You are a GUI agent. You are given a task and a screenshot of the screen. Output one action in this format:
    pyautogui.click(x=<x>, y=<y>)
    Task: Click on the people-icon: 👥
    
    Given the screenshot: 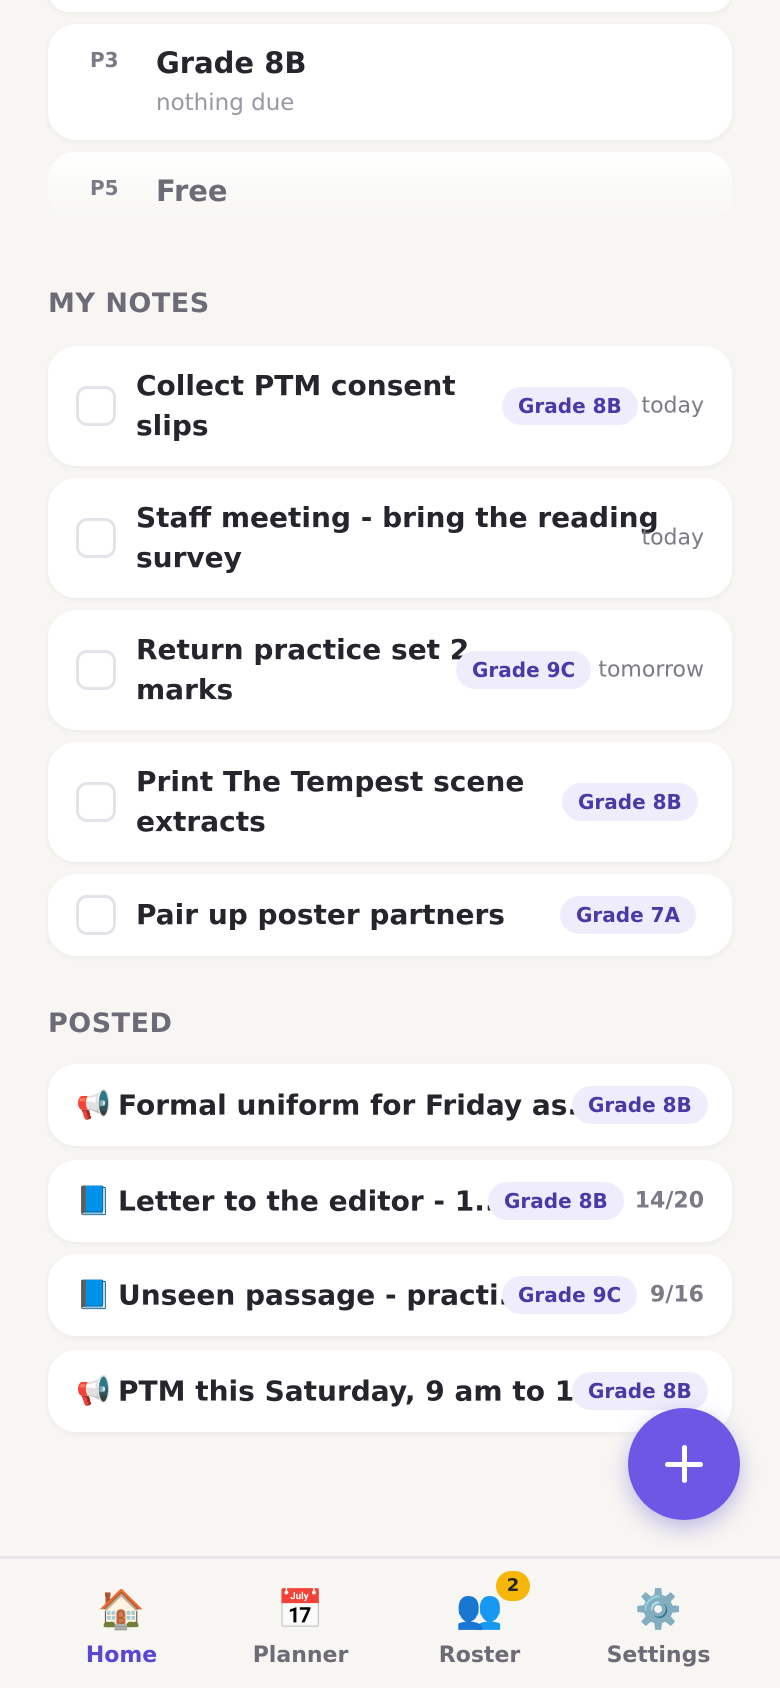 What is the action you would take?
    pyautogui.click(x=479, y=1609)
    